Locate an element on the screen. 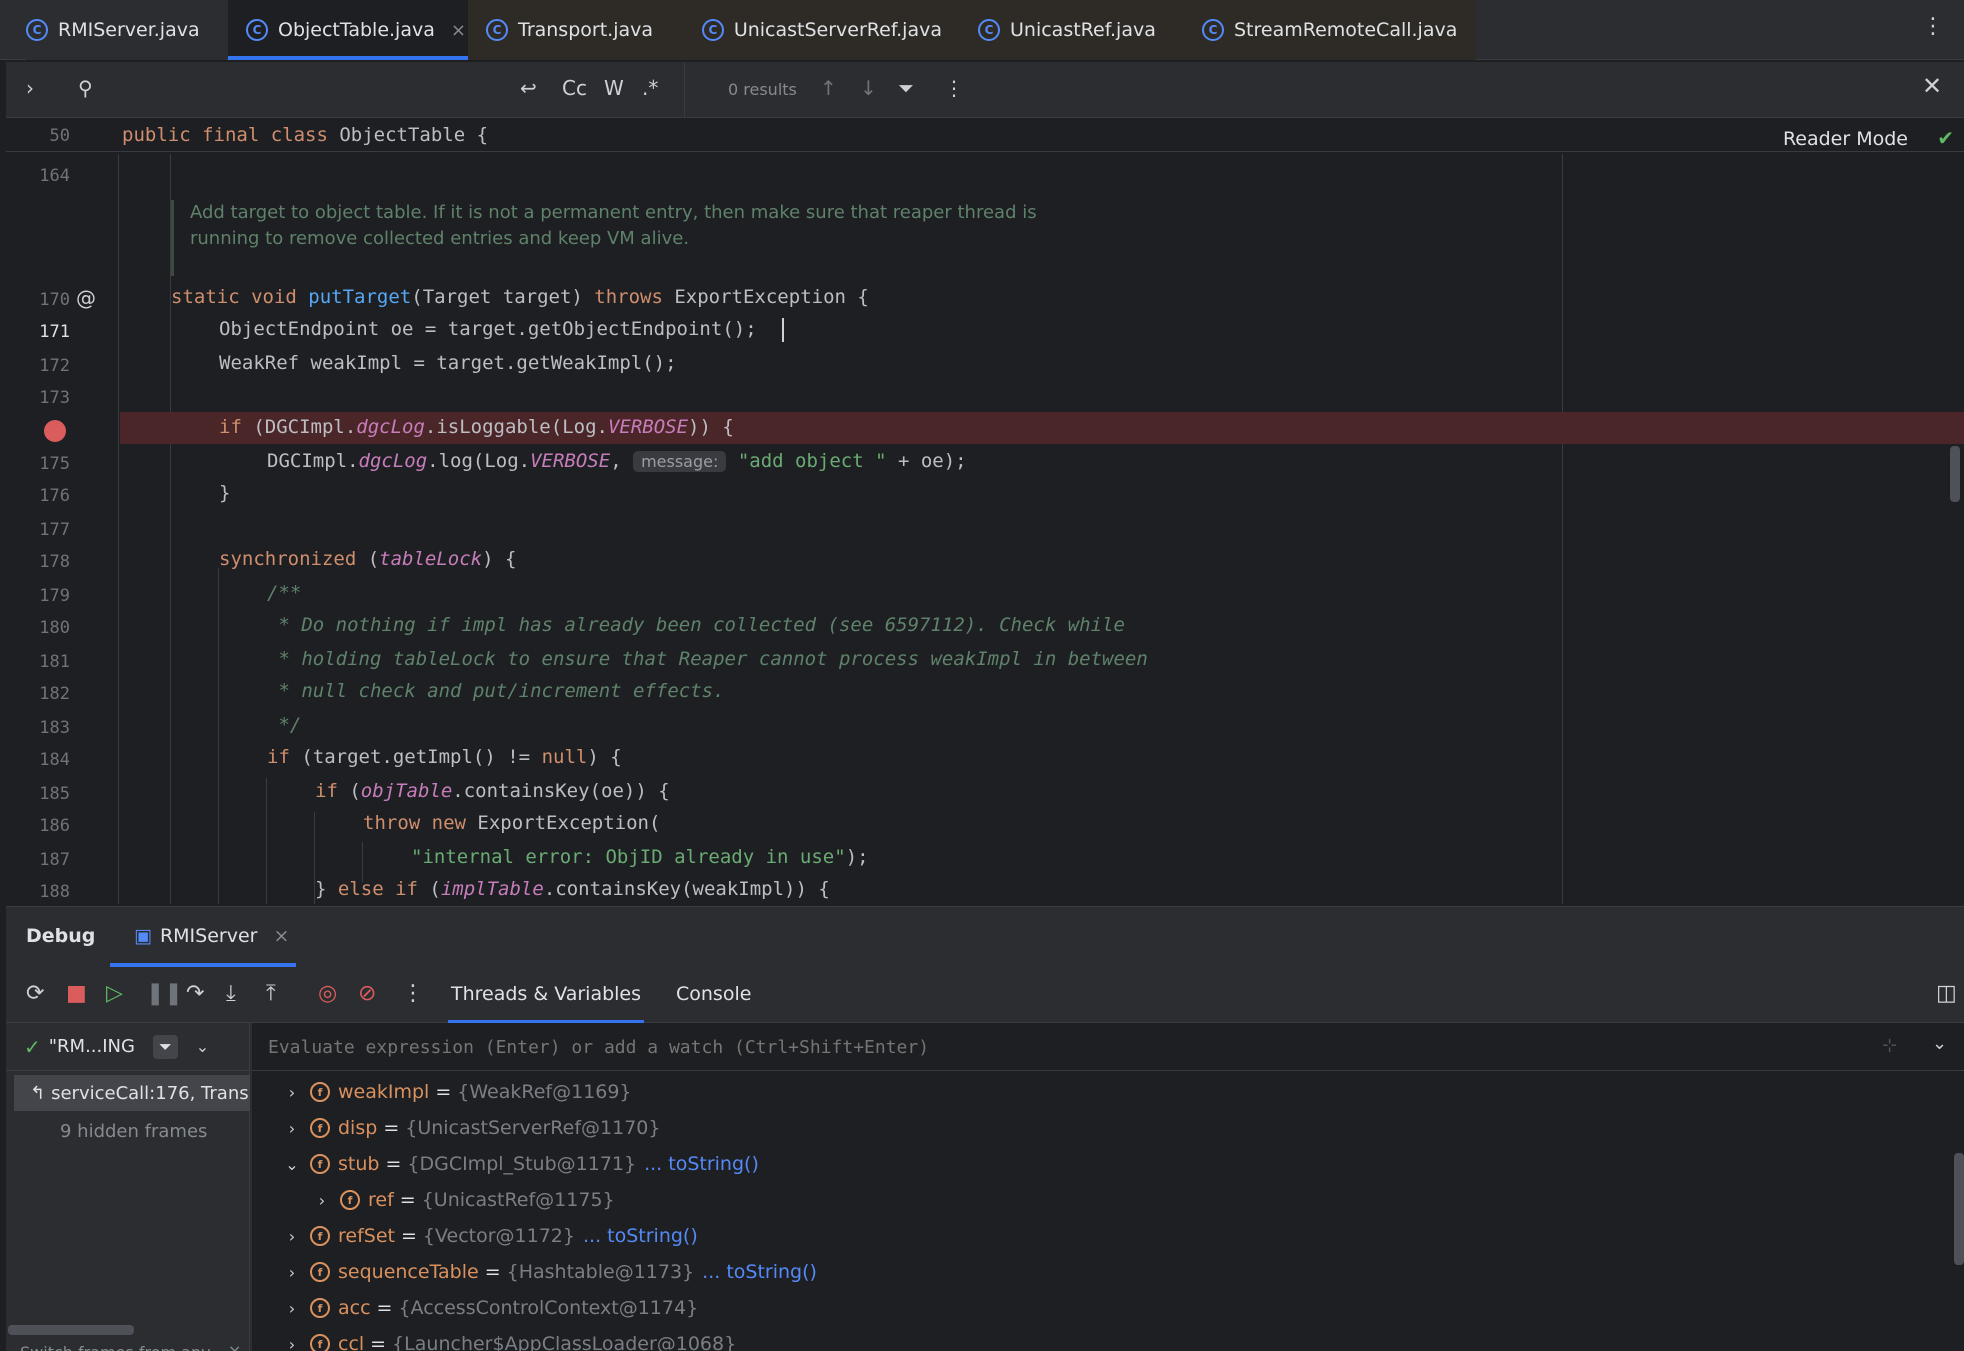  mute-breakpoints-icon: ⊘ is located at coordinates (367, 993).